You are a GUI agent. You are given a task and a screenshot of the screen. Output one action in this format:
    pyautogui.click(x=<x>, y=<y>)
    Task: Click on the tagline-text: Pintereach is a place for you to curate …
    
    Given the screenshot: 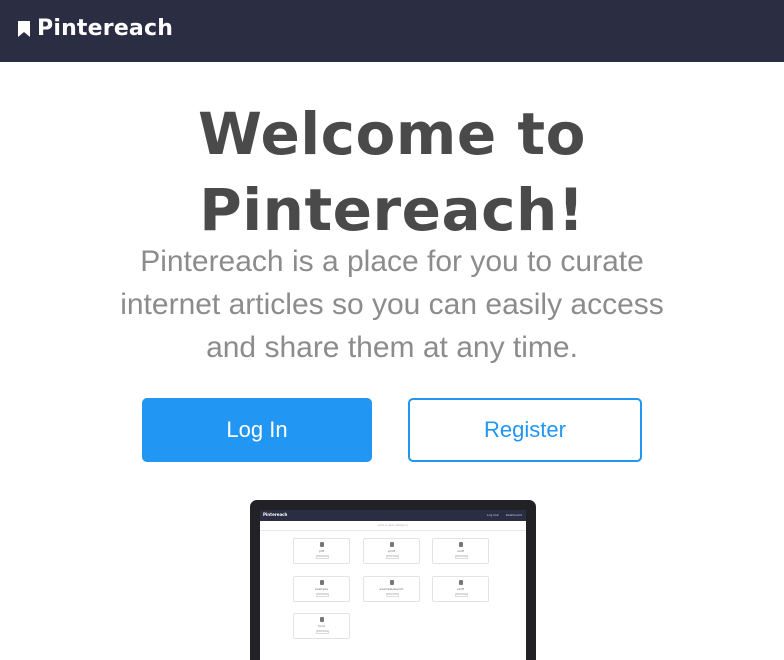 What is the action you would take?
    pyautogui.click(x=392, y=304)
    